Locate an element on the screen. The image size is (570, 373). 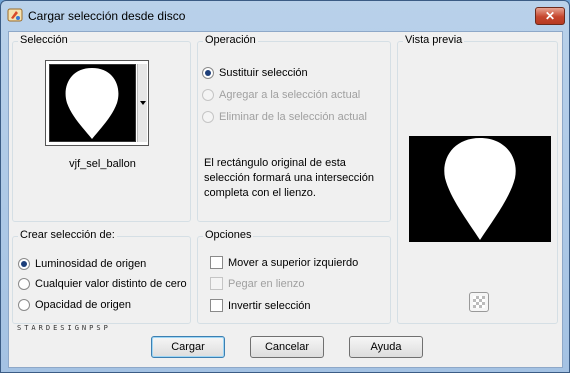
operacion-label: Operación is located at coordinates (230, 40).